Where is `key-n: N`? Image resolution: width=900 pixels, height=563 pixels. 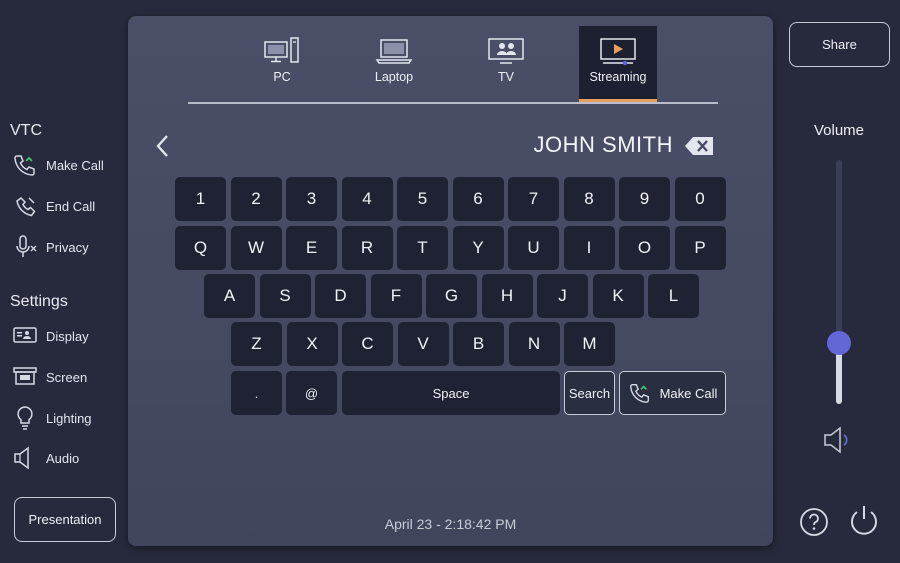 key-n: N is located at coordinates (534, 344).